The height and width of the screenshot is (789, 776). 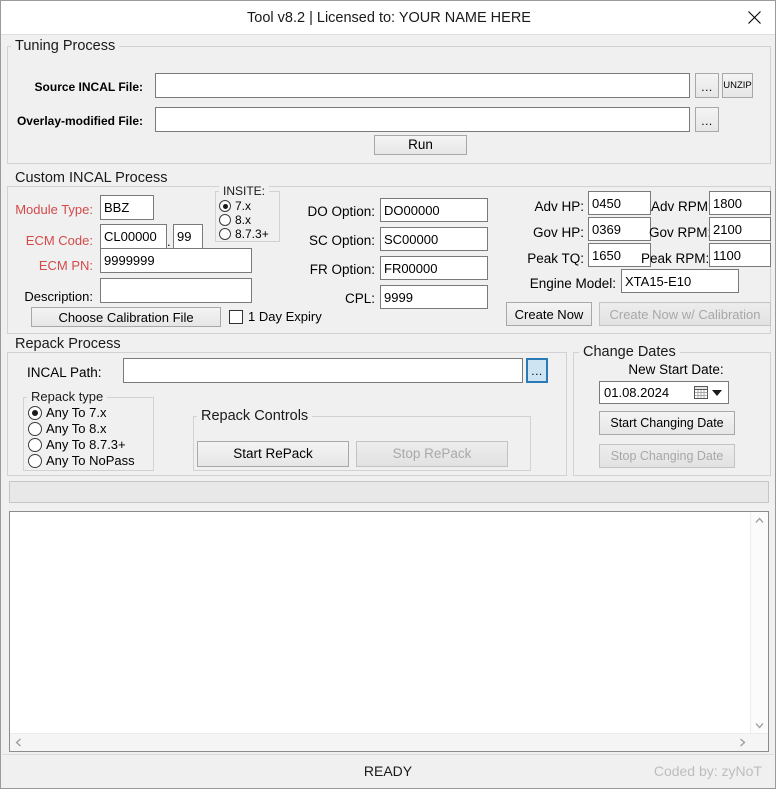 I want to click on repack-process-title: Repack Process, so click(x=68, y=344).